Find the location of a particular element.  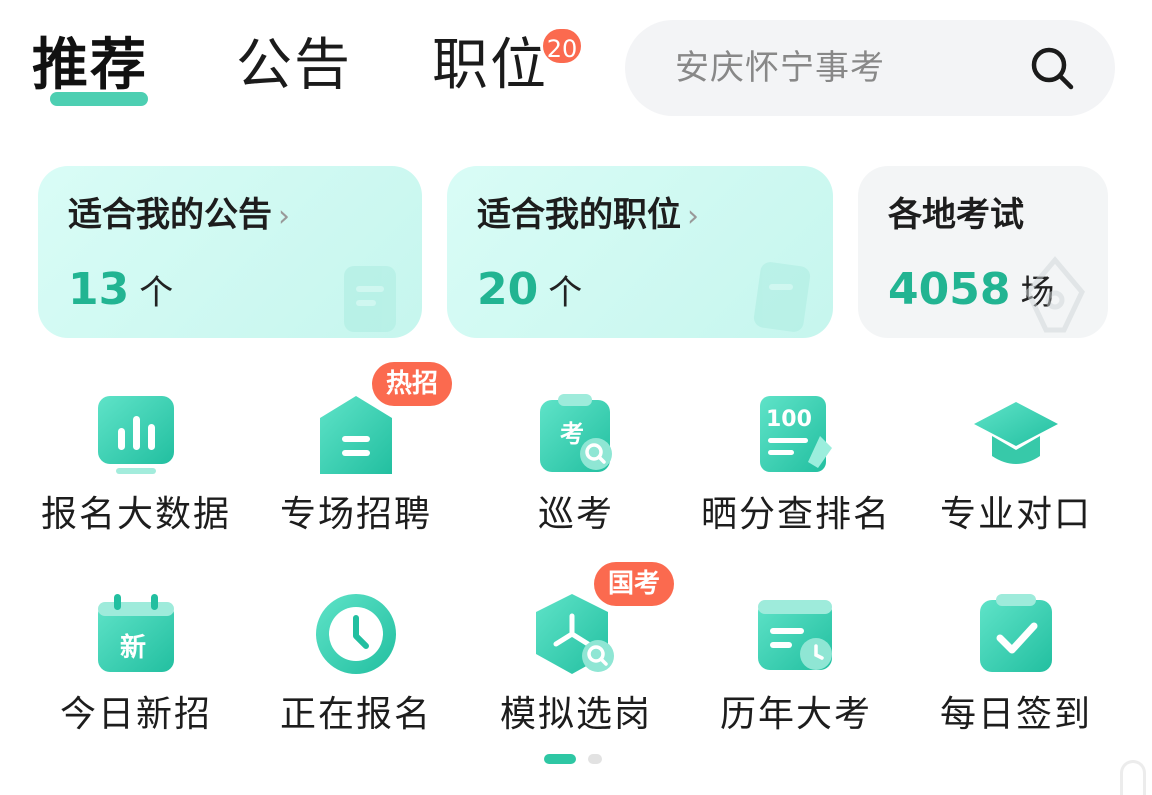

card-count: 20 个 is located at coordinates (530, 289).